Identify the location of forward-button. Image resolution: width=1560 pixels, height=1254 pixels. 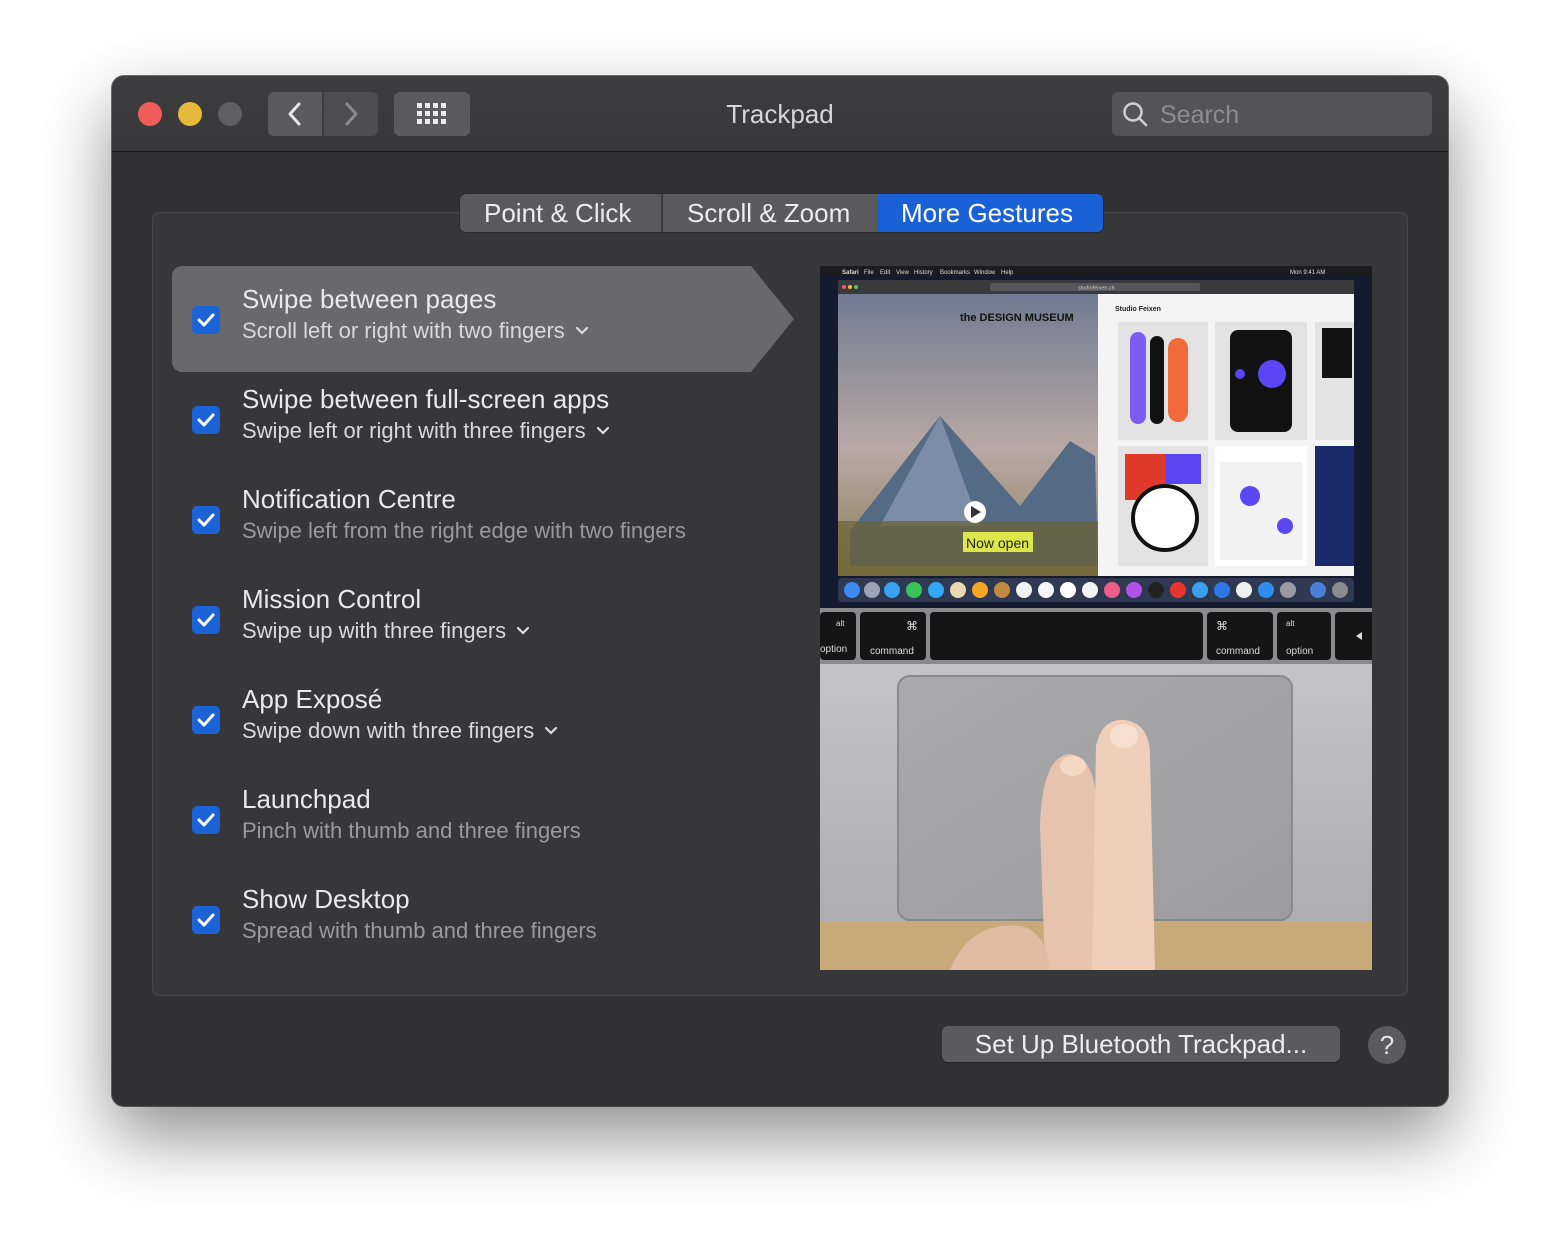
(351, 114).